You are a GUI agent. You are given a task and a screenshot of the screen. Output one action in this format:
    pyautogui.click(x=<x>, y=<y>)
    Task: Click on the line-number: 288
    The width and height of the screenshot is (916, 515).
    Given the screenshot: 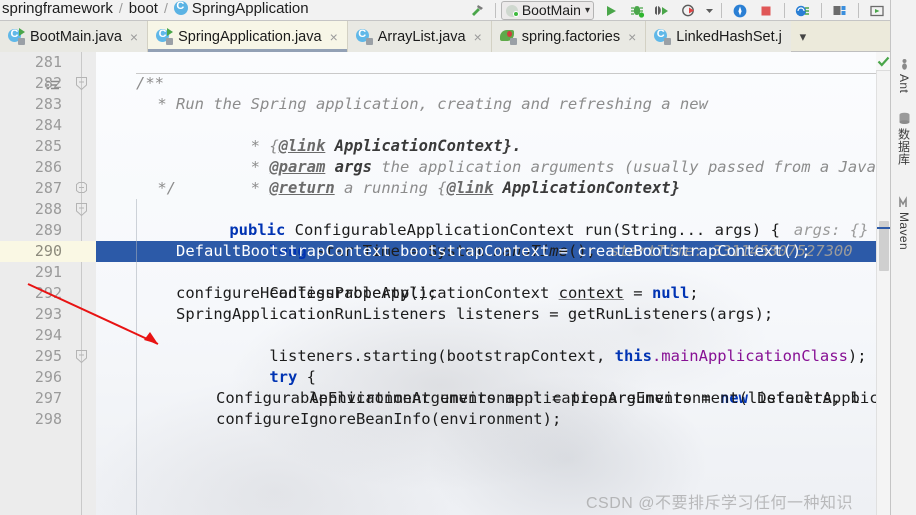 What is the action you would take?
    pyautogui.click(x=48, y=209)
    